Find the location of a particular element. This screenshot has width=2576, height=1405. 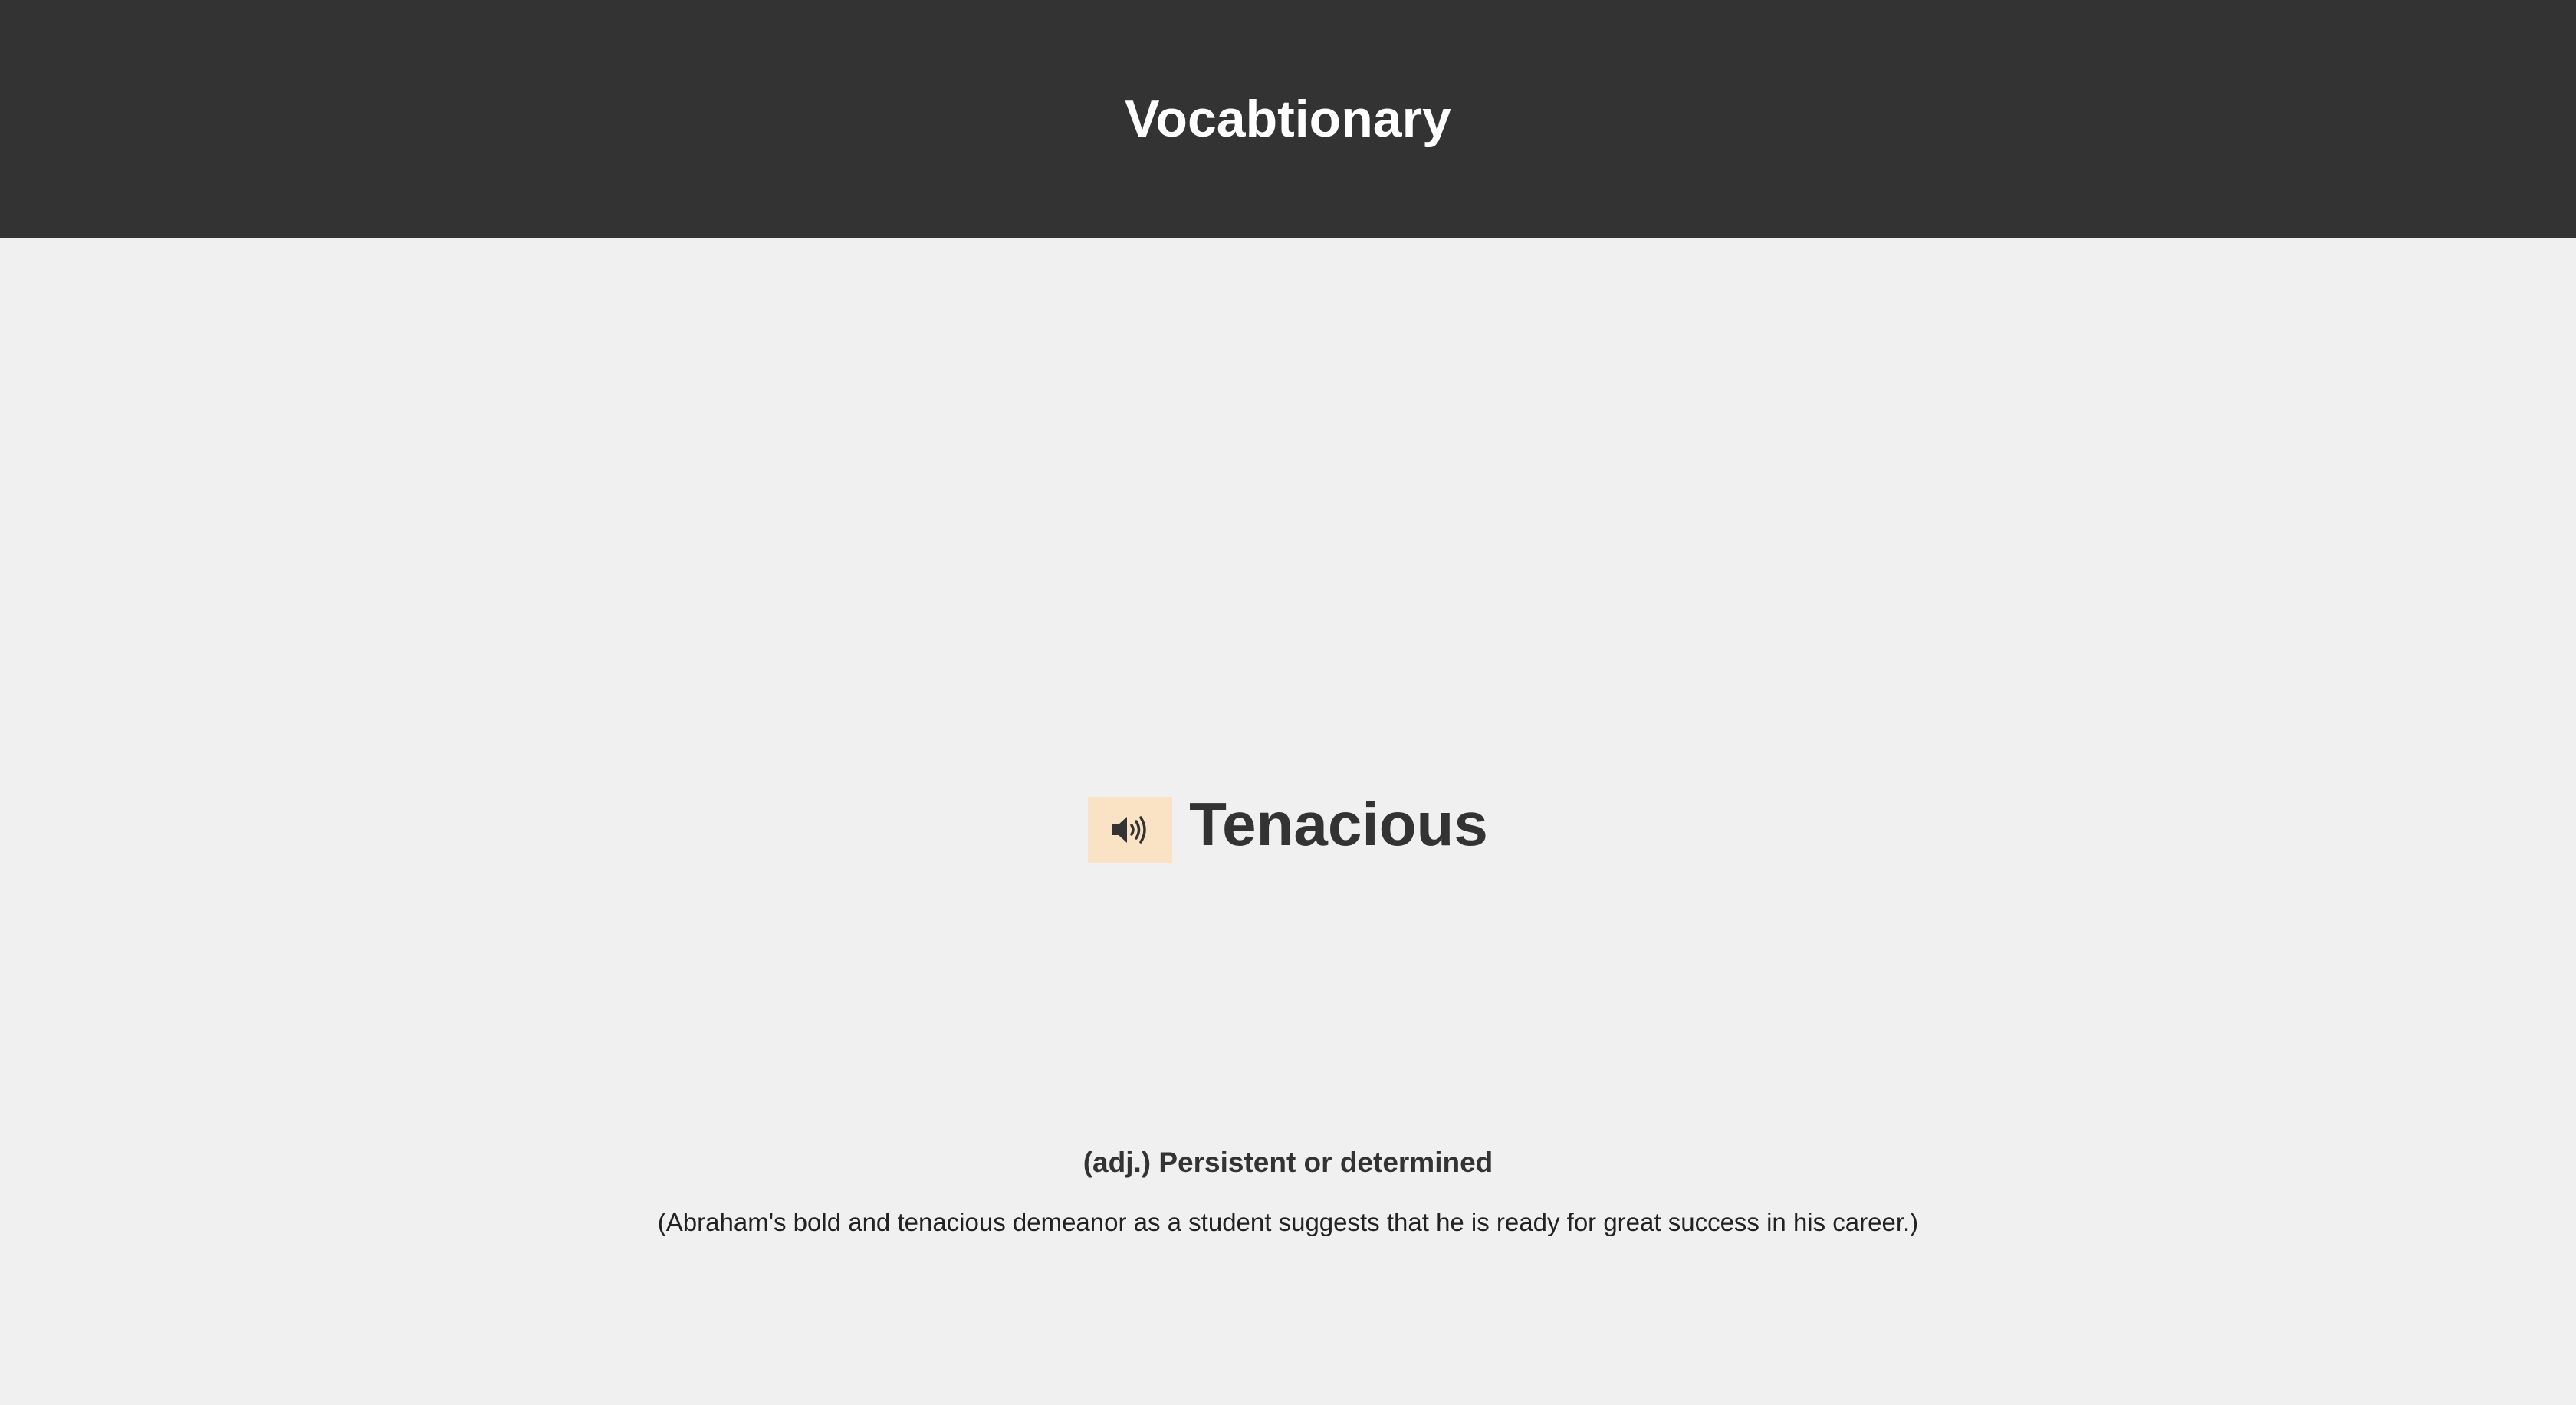

word-heading-row: Tenacious is located at coordinates (1288, 825).